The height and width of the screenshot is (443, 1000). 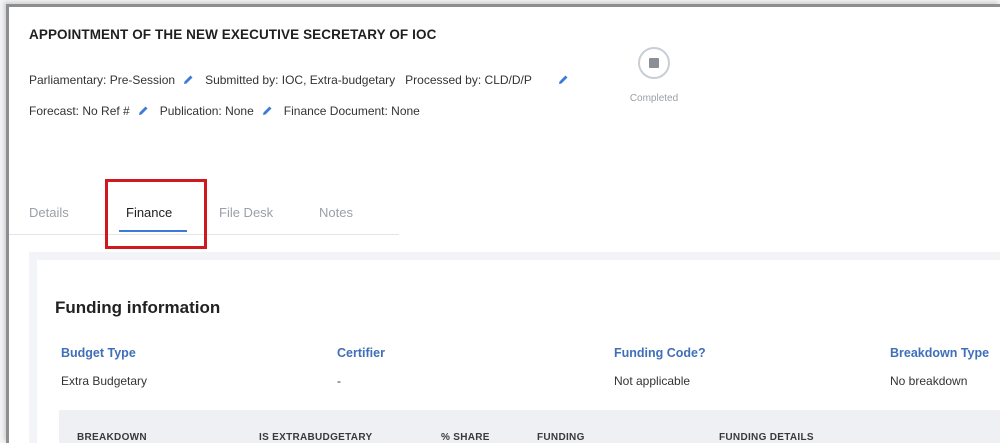 I want to click on field-value: Not applicable, so click(x=652, y=381).